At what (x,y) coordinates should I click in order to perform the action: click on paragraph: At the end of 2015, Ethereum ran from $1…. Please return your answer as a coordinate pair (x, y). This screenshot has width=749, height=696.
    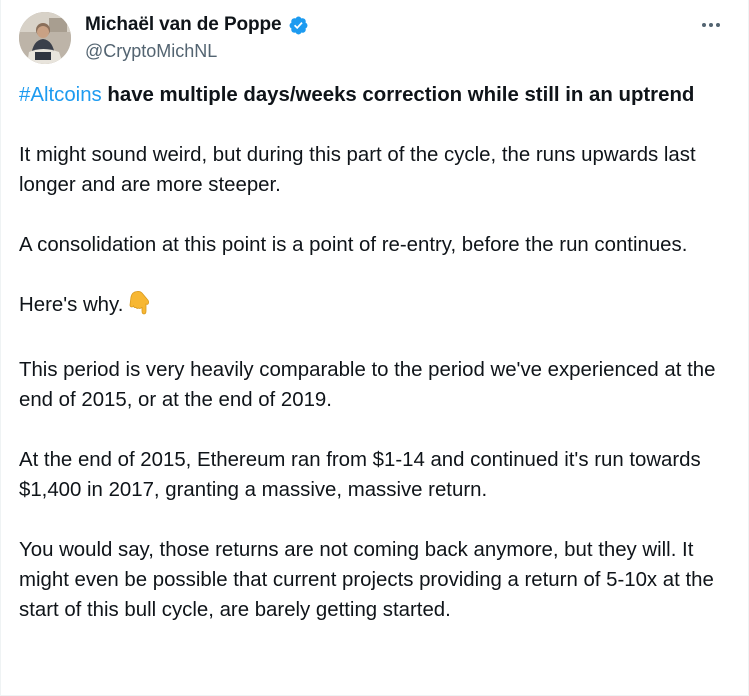
    Looking at the image, I should click on (360, 475).